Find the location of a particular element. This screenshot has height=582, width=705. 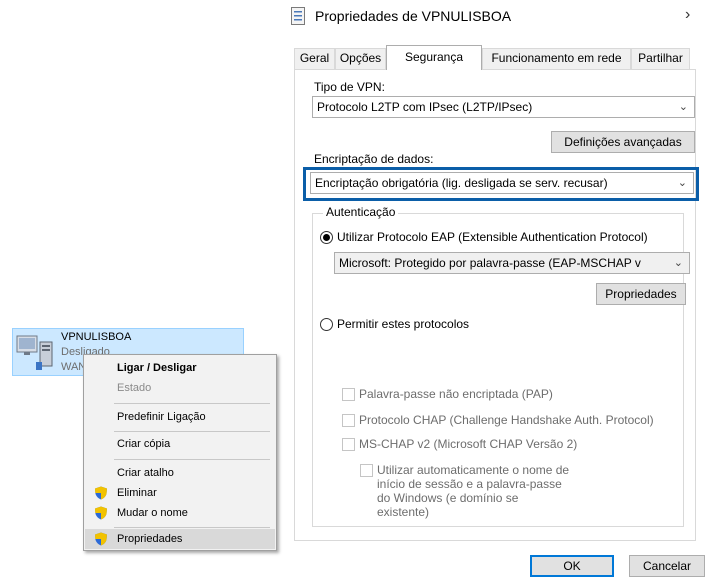

menu-item-eliminar: Eliminar is located at coordinates (180, 493).